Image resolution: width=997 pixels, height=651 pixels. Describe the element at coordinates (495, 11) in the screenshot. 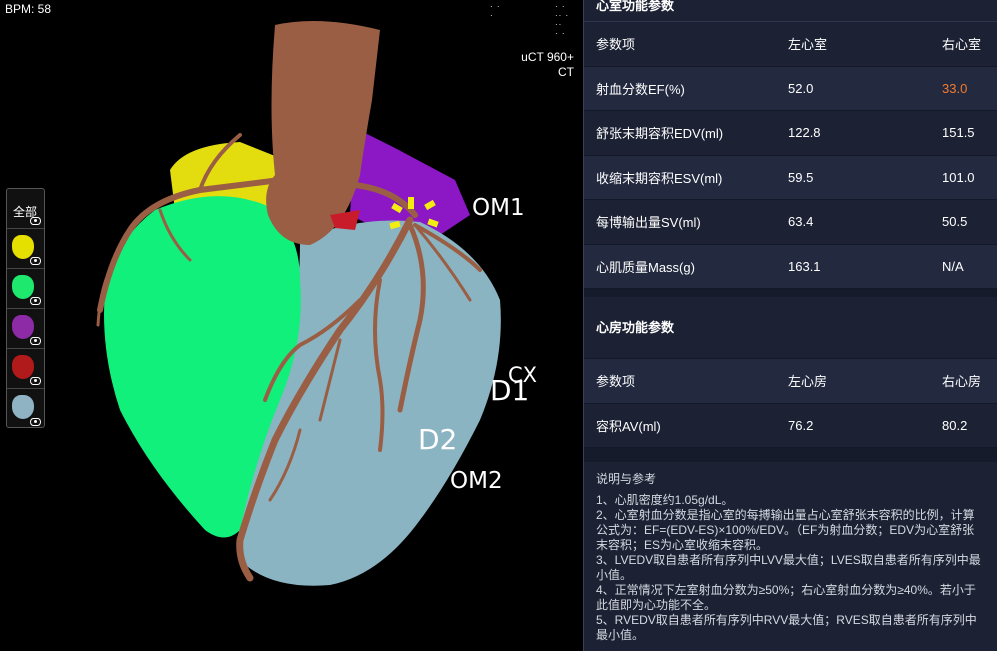

I see `overlay-dots: · · ·` at that location.